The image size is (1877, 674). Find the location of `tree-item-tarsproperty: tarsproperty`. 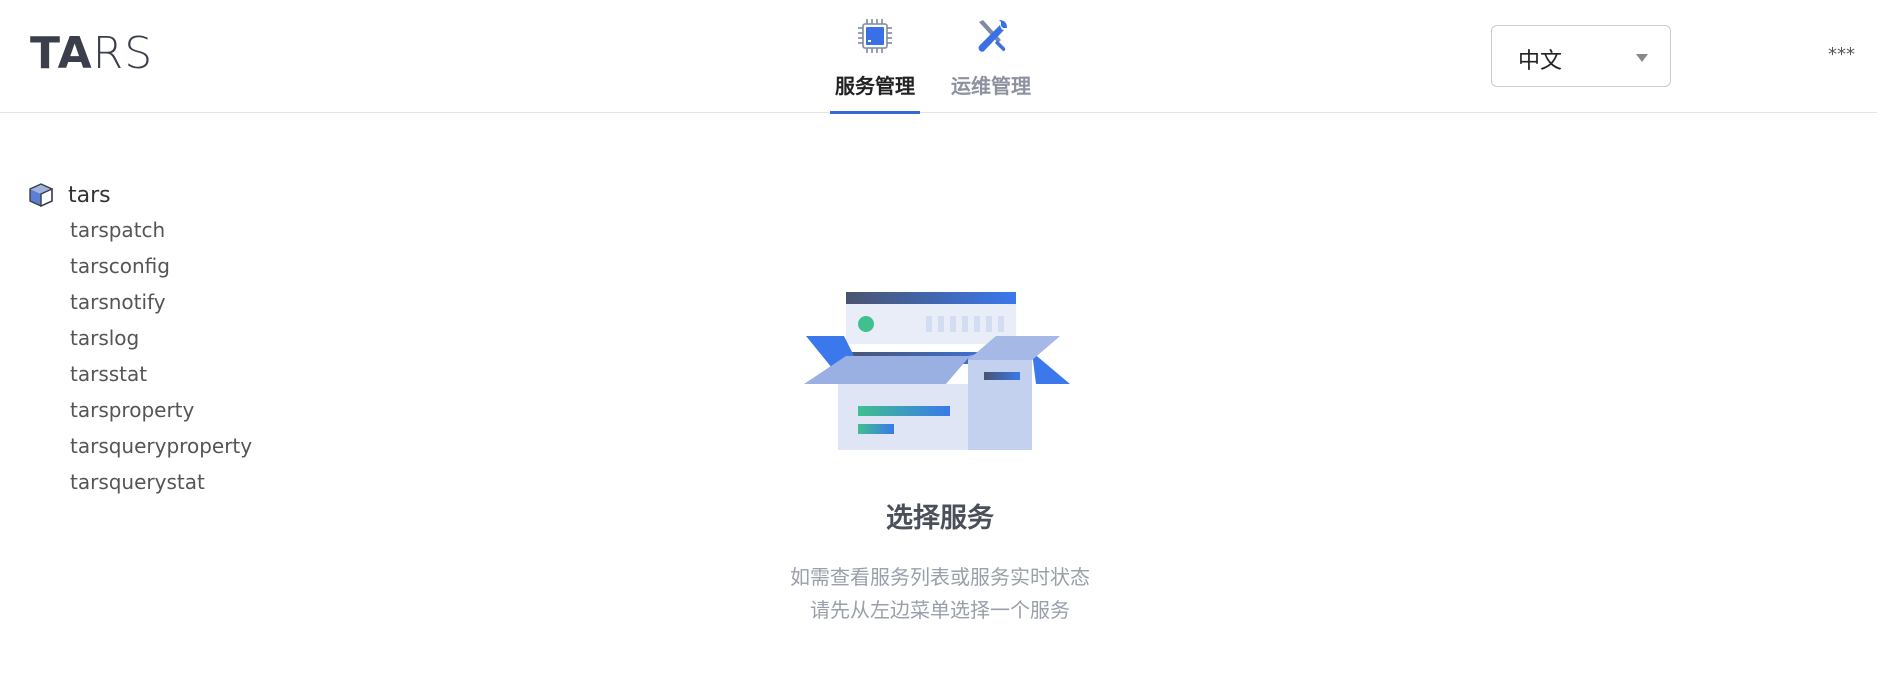

tree-item-tarsproperty: tarsproperty is located at coordinates (161, 410).